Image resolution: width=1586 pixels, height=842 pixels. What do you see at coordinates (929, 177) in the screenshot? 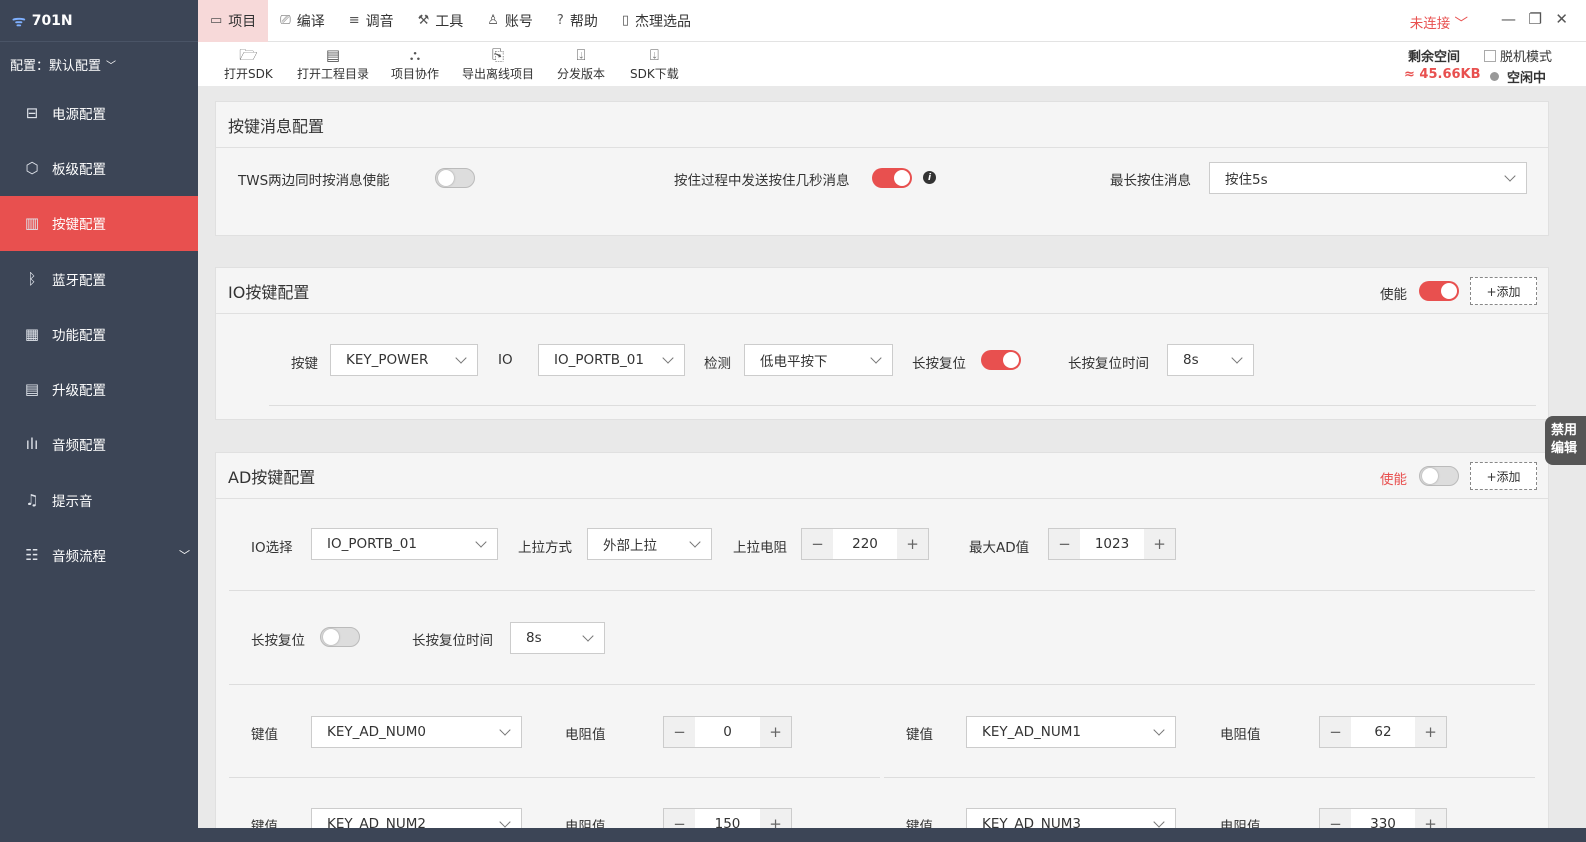
I see `info-icon: i` at bounding box center [929, 177].